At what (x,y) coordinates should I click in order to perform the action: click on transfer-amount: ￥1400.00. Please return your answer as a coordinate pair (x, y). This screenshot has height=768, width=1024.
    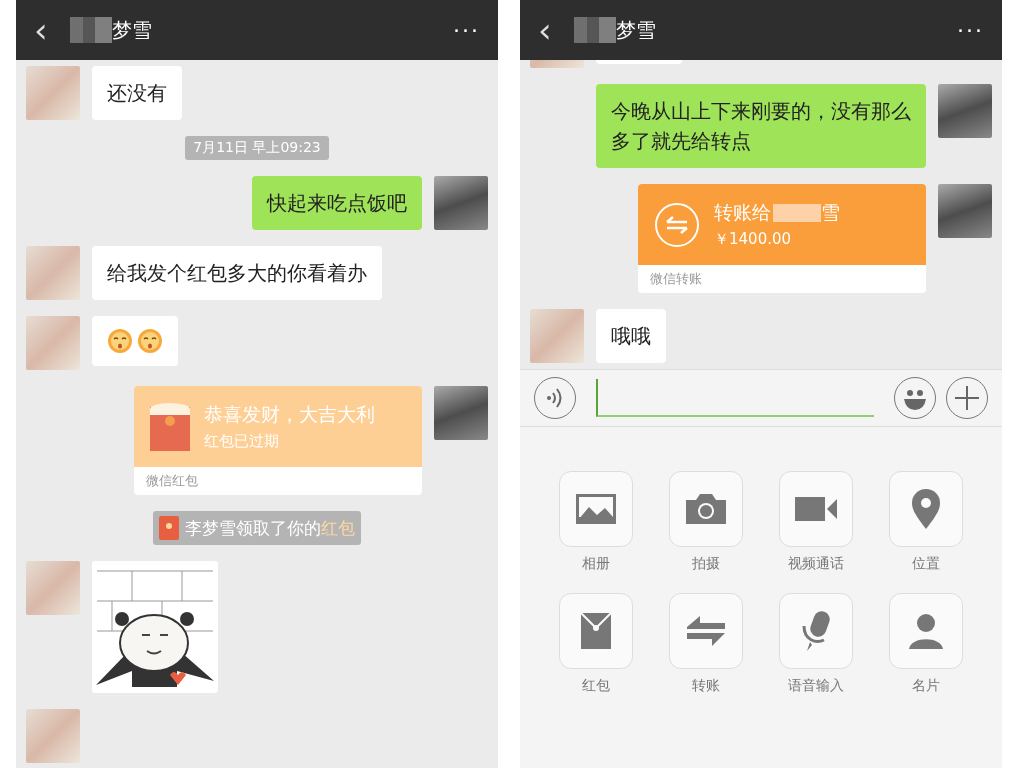
    Looking at the image, I should click on (753, 239).